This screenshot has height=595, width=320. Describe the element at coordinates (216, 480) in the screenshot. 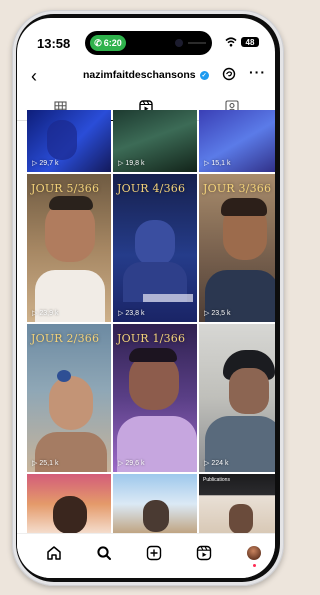

I see `reel-caption: Publications` at that location.